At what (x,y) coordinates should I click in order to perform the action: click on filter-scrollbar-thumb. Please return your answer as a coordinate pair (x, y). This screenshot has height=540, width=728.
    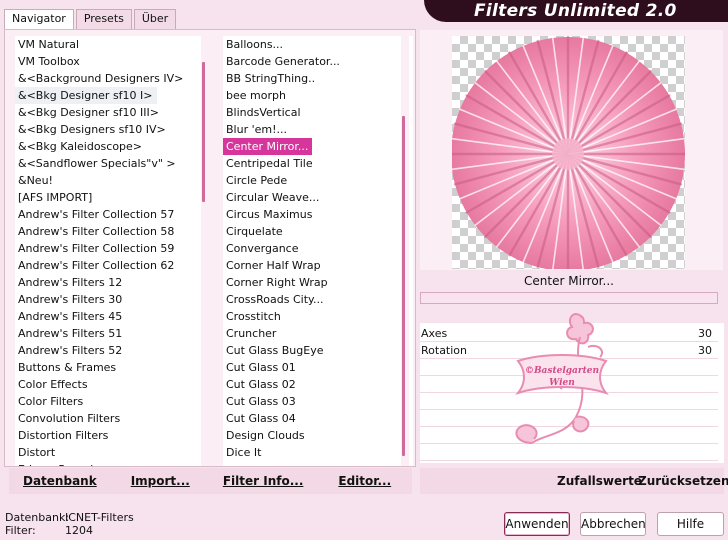
    Looking at the image, I should click on (403, 286).